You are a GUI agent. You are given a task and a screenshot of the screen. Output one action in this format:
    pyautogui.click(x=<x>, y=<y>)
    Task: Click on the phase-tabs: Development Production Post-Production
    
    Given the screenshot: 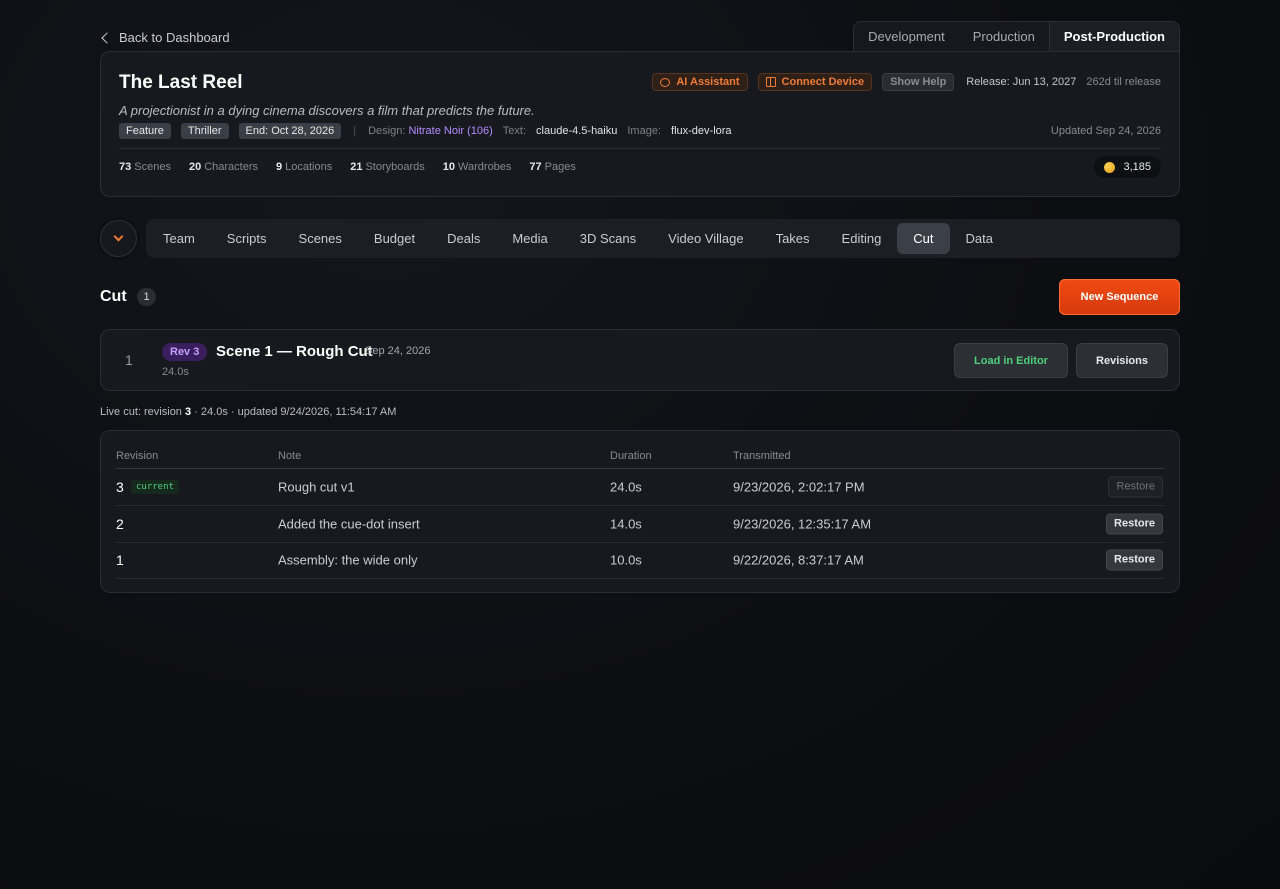 What is the action you would take?
    pyautogui.click(x=1016, y=36)
    